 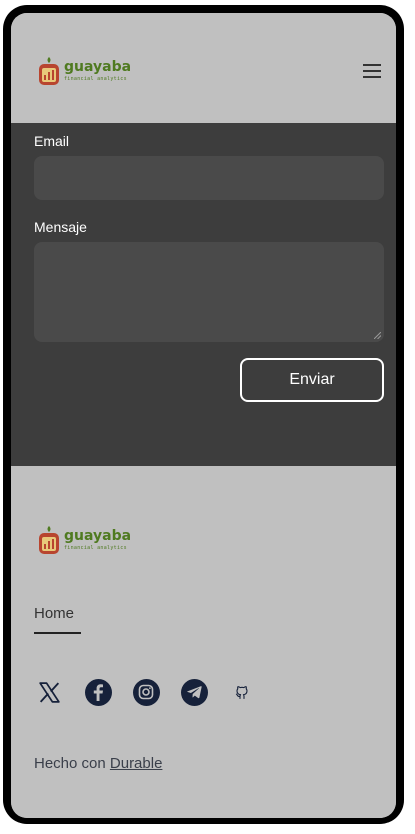 I want to click on credit-prefix: Hecho con, so click(x=72, y=763).